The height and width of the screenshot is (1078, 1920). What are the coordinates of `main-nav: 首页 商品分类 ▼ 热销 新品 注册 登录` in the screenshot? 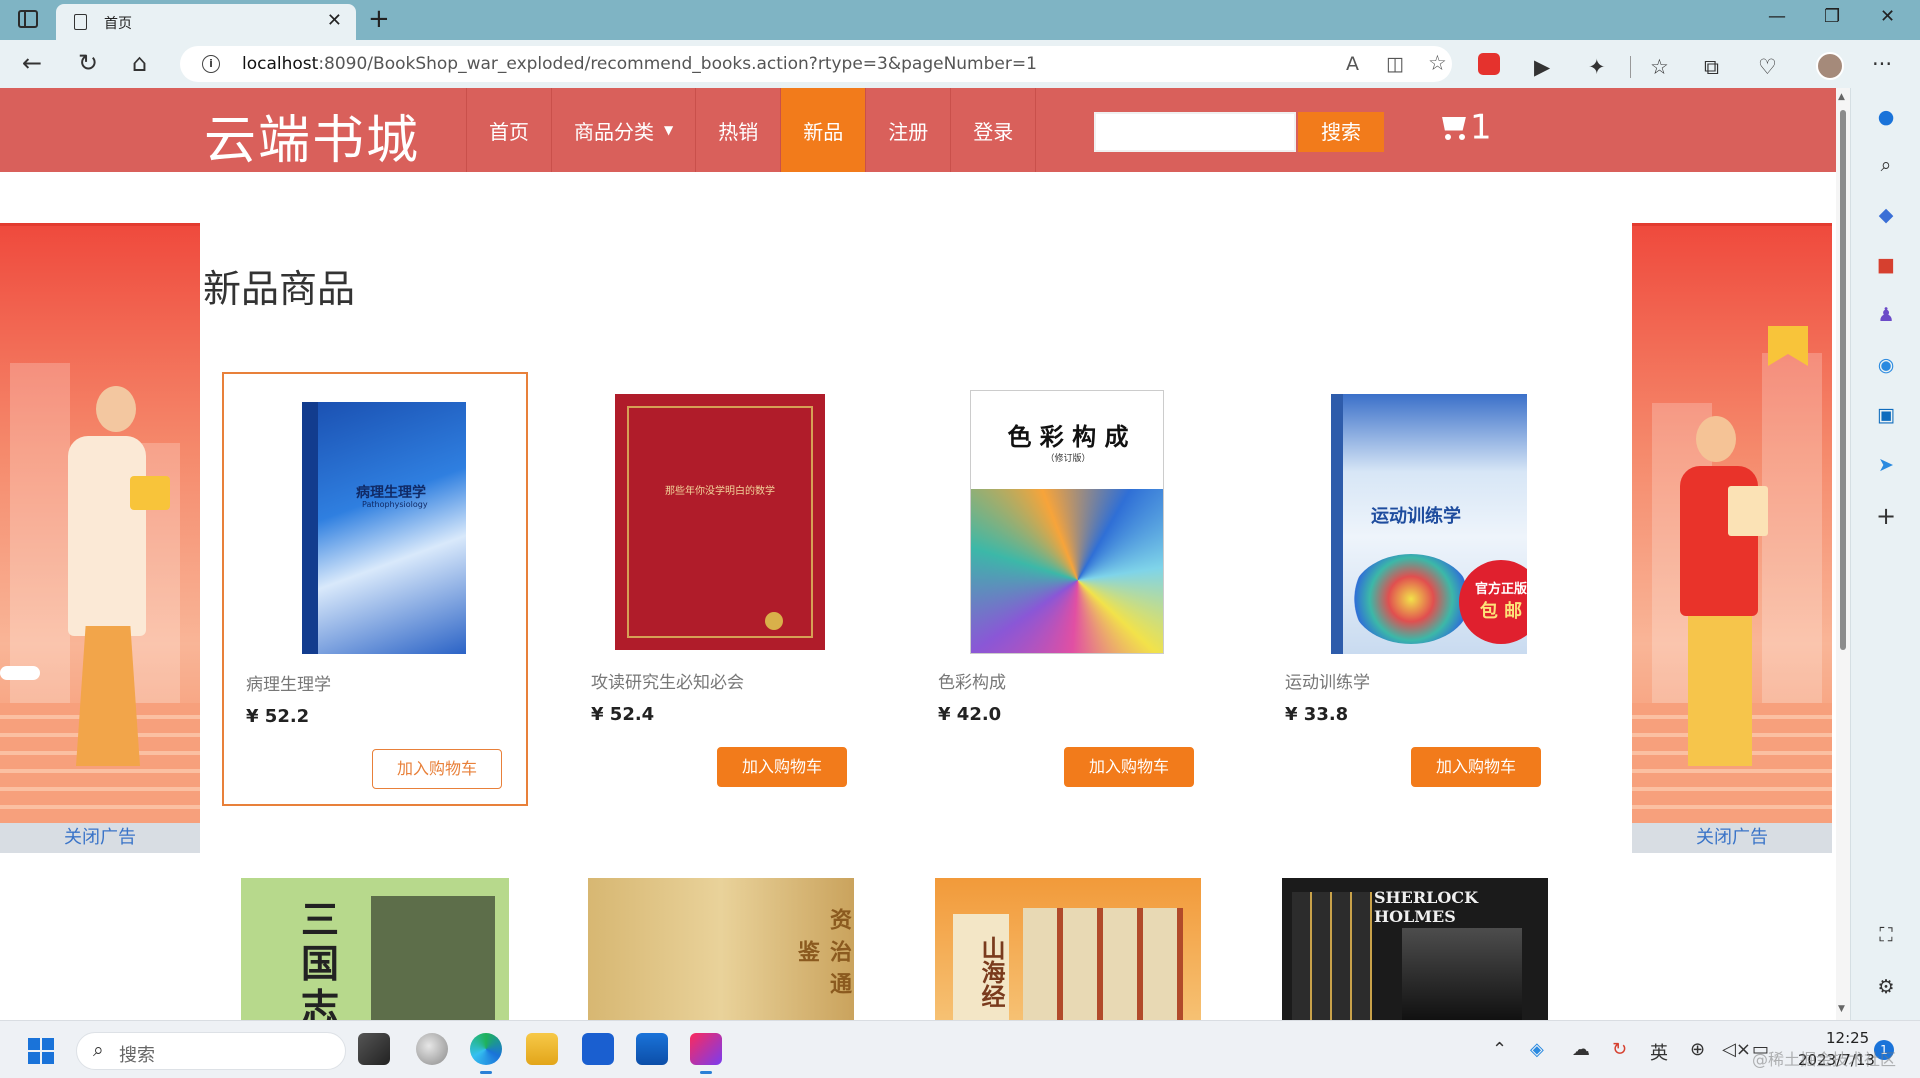 It's located at (751, 130).